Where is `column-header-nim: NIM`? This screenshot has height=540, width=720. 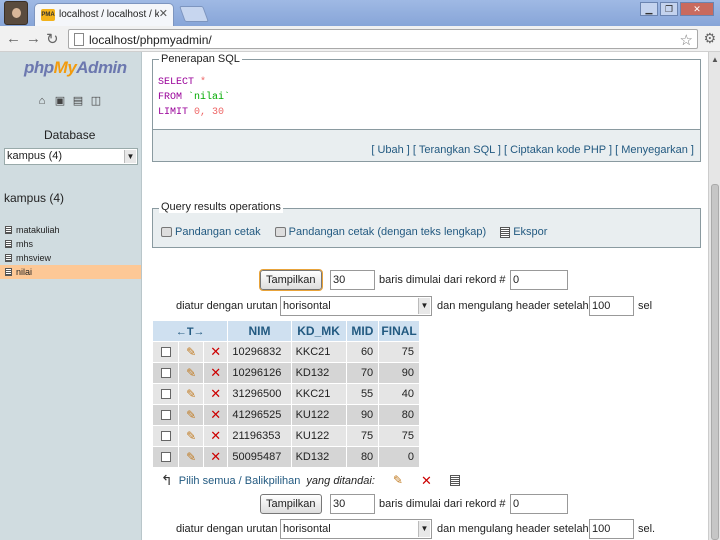 column-header-nim: NIM is located at coordinates (259, 331).